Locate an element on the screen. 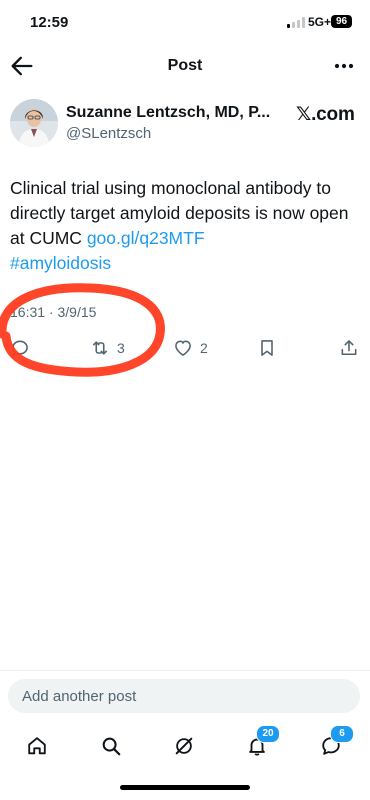  reply-button is located at coordinates (20, 348).